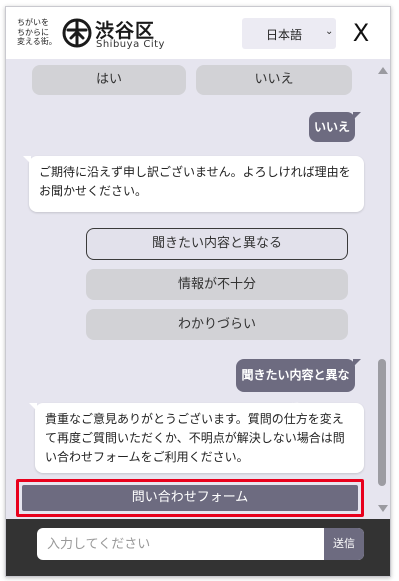 The width and height of the screenshot is (399, 581). I want to click on scroll-down-arrow-icon, so click(383, 508).